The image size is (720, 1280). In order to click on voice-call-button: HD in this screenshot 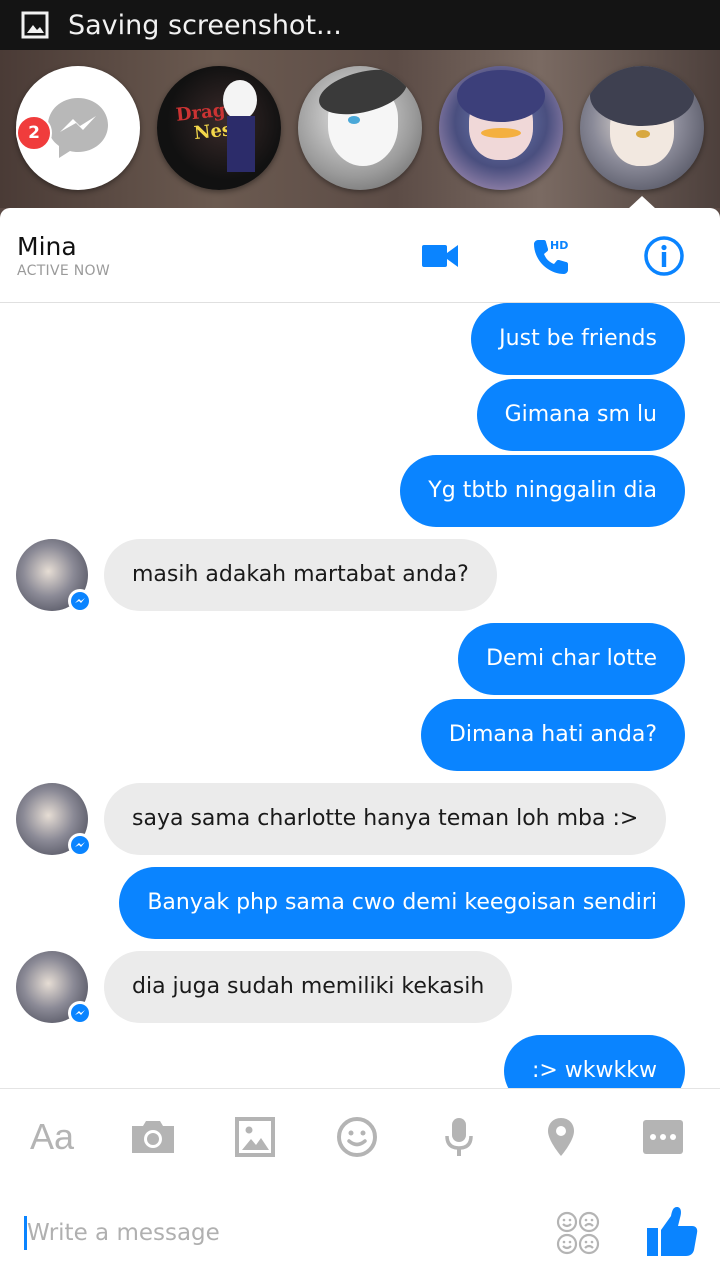, I will do `click(552, 256)`.